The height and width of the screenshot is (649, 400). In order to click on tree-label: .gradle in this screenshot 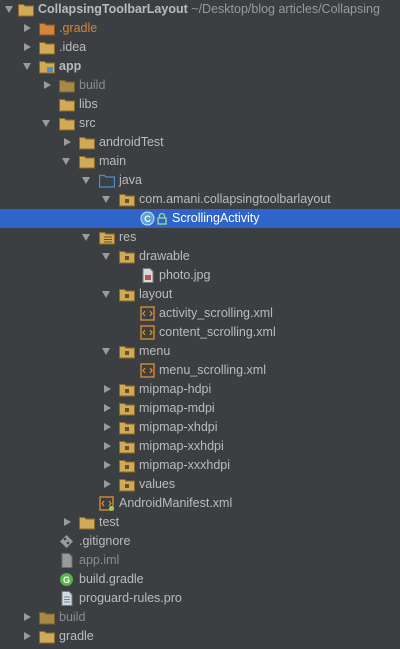, I will do `click(78, 28)`.